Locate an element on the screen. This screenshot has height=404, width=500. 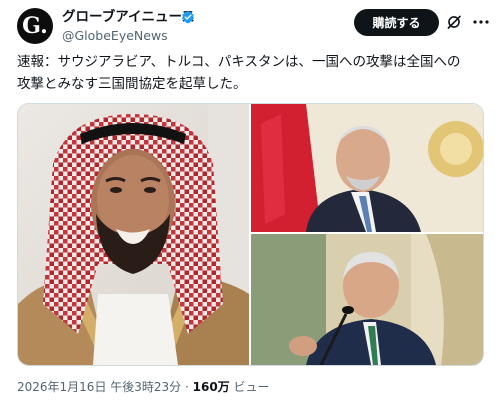
avatar-logo-text: G. is located at coordinates (35, 26).